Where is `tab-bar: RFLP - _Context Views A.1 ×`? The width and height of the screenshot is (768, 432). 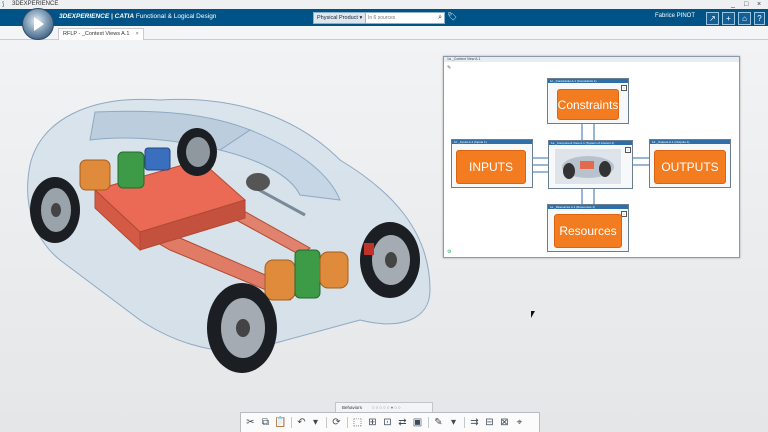 tab-bar: RFLP - _Context Views A.1 × is located at coordinates (384, 33).